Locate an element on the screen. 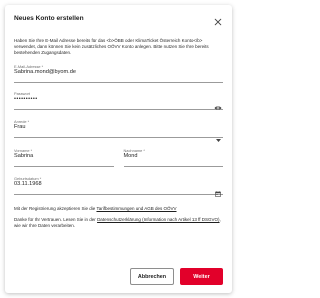 Image resolution: width=320 pixels, height=298 pixels. eye-icon is located at coordinates (218, 104).